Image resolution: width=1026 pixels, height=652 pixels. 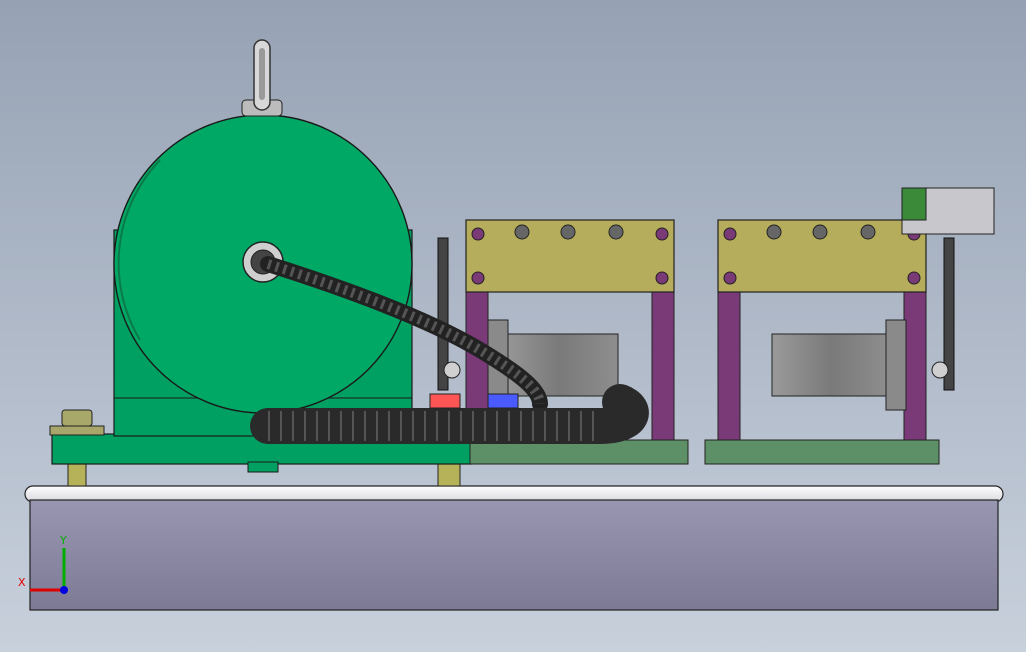 What do you see at coordinates (22, 582) in the screenshot?
I see `triad-x-label: X` at bounding box center [22, 582].